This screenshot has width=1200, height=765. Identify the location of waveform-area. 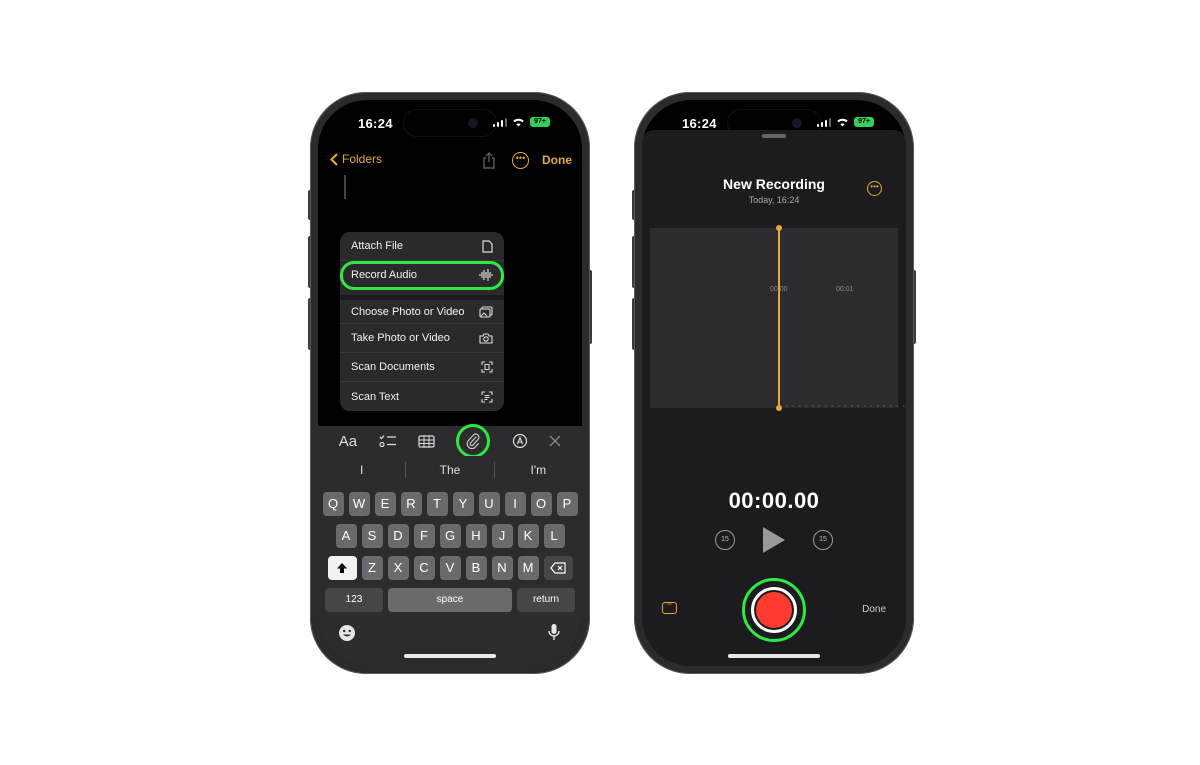
(778, 318).